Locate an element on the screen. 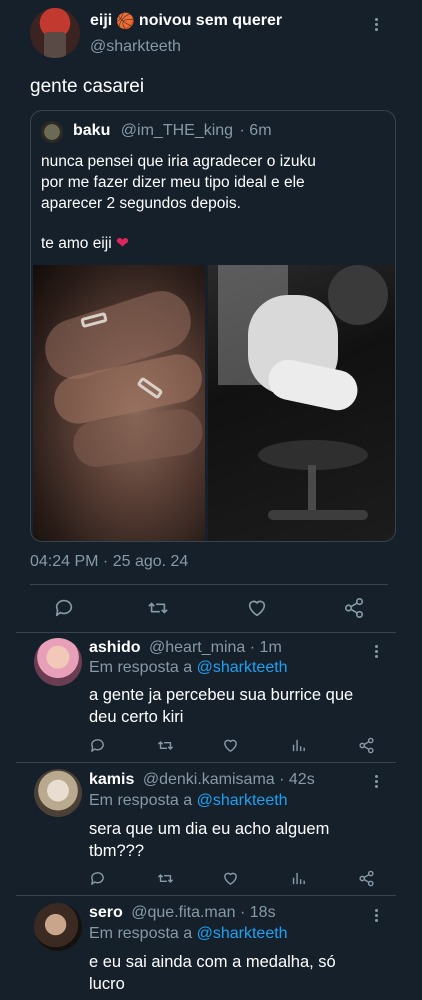 The image size is (422, 1000). reply-author-handle: @denki.kamisama is located at coordinates (209, 779).